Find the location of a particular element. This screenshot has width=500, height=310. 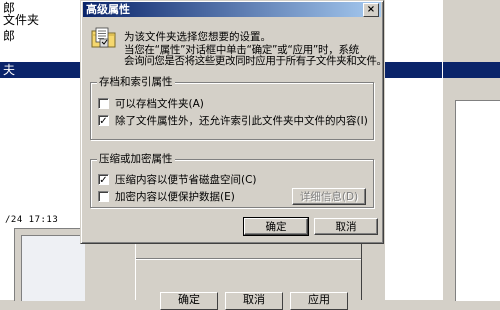

bg-ok-button: 确定 is located at coordinates (189, 301).